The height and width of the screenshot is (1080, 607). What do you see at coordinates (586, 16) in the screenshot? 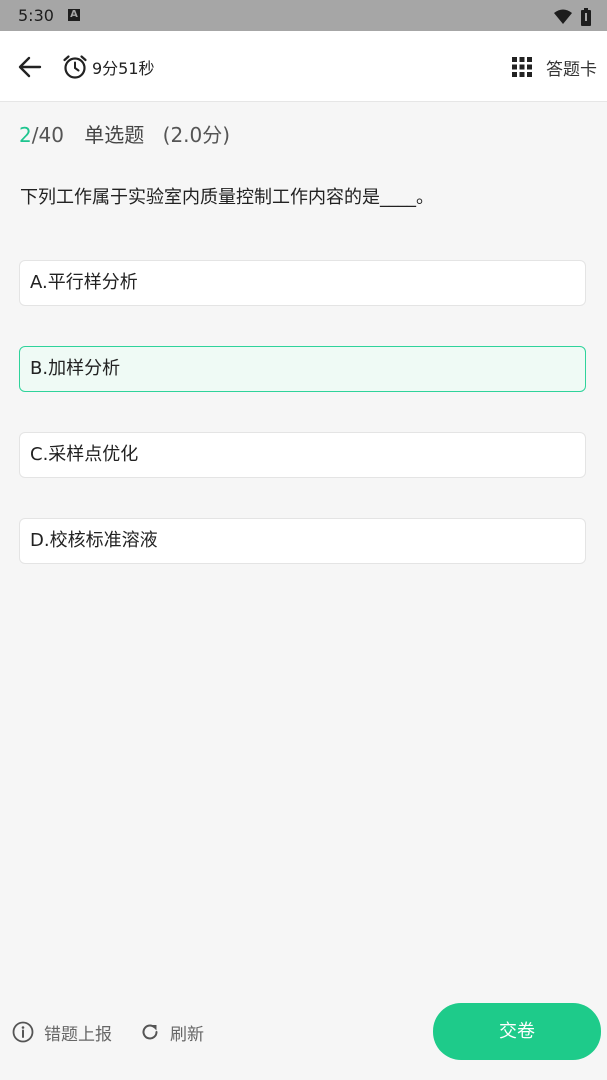
I see `battery-icon` at bounding box center [586, 16].